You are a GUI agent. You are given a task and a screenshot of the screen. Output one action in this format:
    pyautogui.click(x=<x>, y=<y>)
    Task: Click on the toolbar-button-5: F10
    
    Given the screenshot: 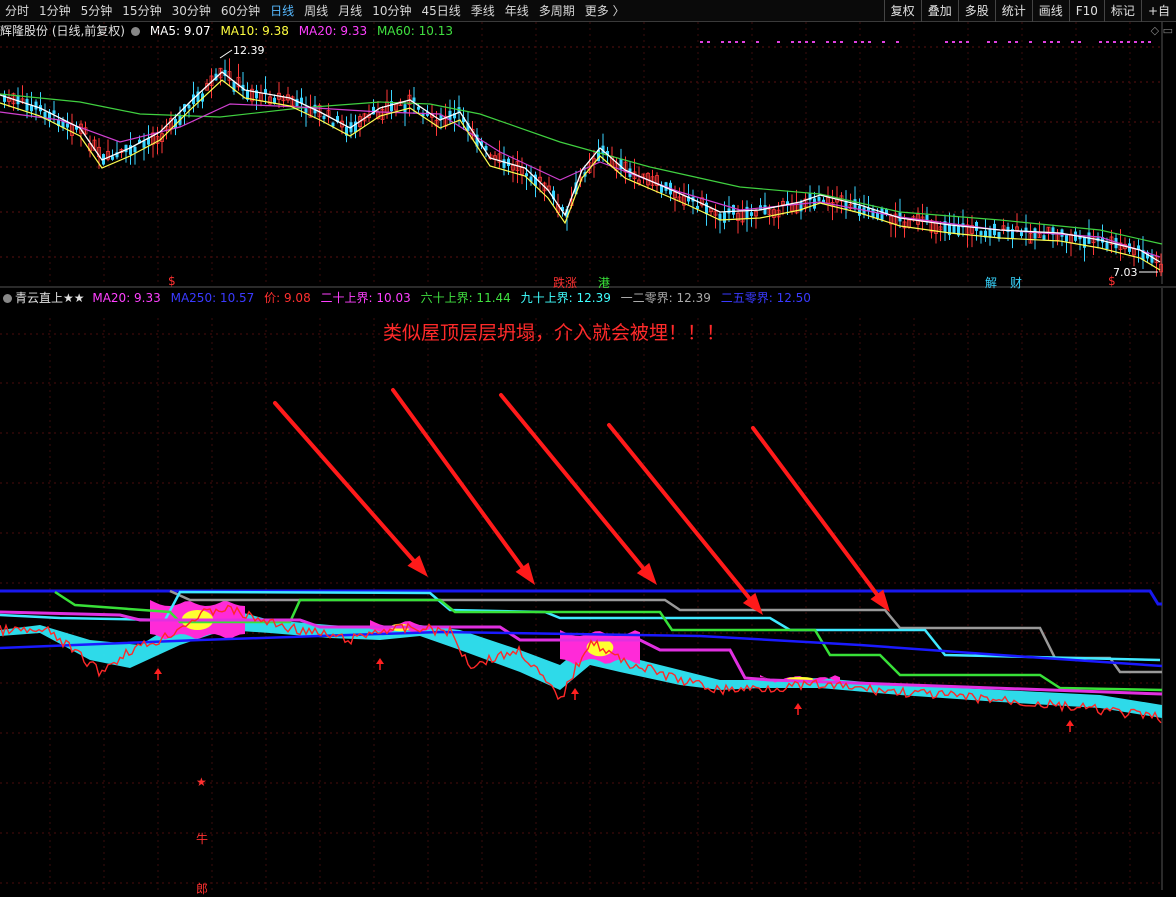 What is the action you would take?
    pyautogui.click(x=1086, y=11)
    